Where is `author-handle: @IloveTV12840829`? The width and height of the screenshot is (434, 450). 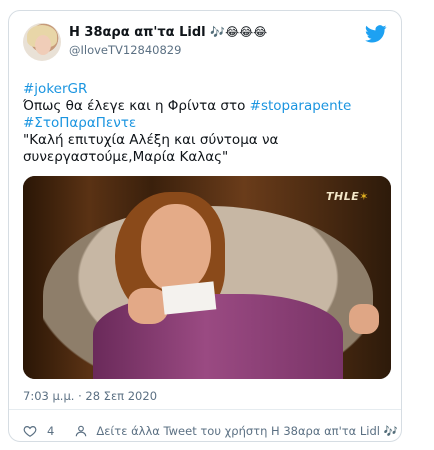
author-handle: @IloveTV12840829 is located at coordinates (125, 50).